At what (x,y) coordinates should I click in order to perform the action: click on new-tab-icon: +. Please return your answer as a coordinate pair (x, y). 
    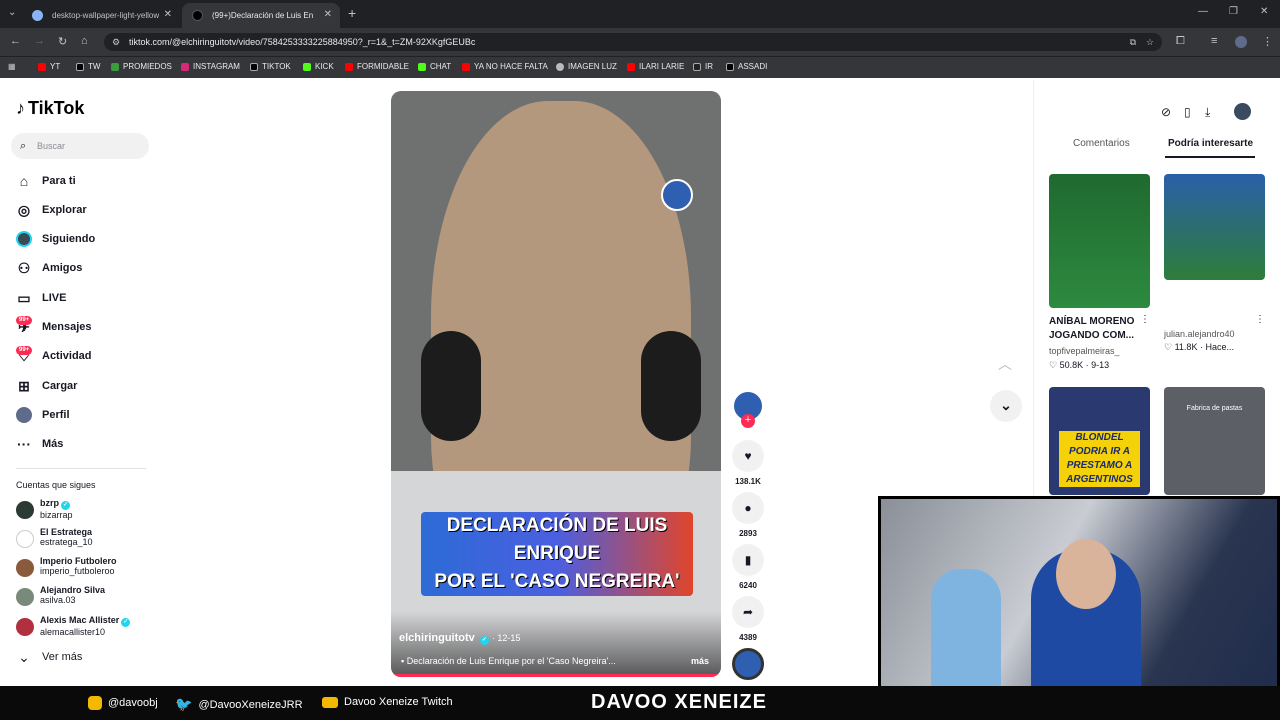
    Looking at the image, I should click on (352, 13).